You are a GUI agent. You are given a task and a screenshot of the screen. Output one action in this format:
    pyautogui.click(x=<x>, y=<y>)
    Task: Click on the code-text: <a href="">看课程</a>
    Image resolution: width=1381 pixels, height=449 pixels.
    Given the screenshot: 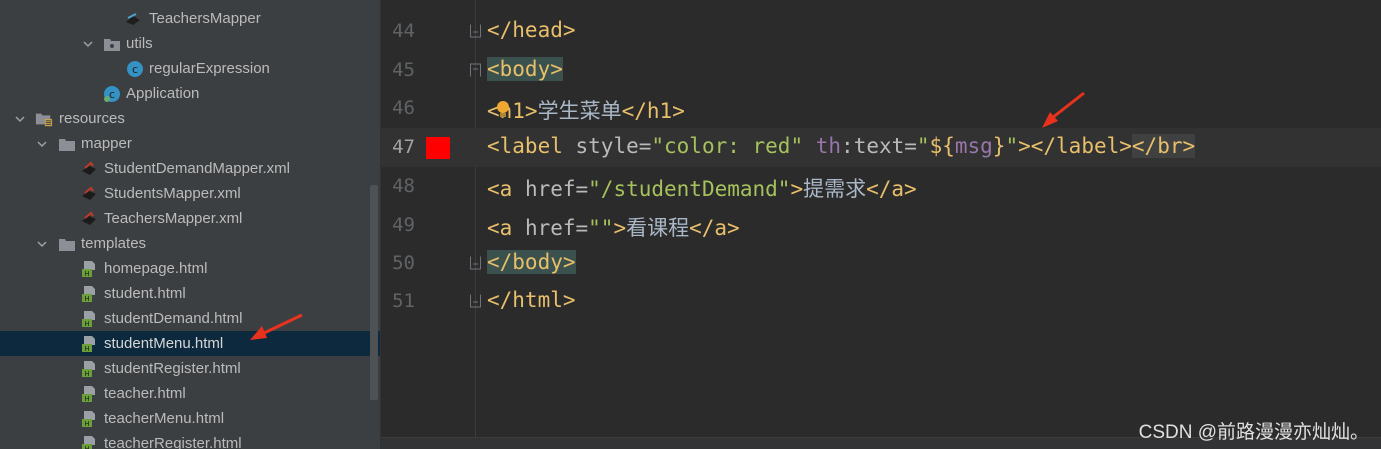 What is the action you would take?
    pyautogui.click(x=613, y=228)
    